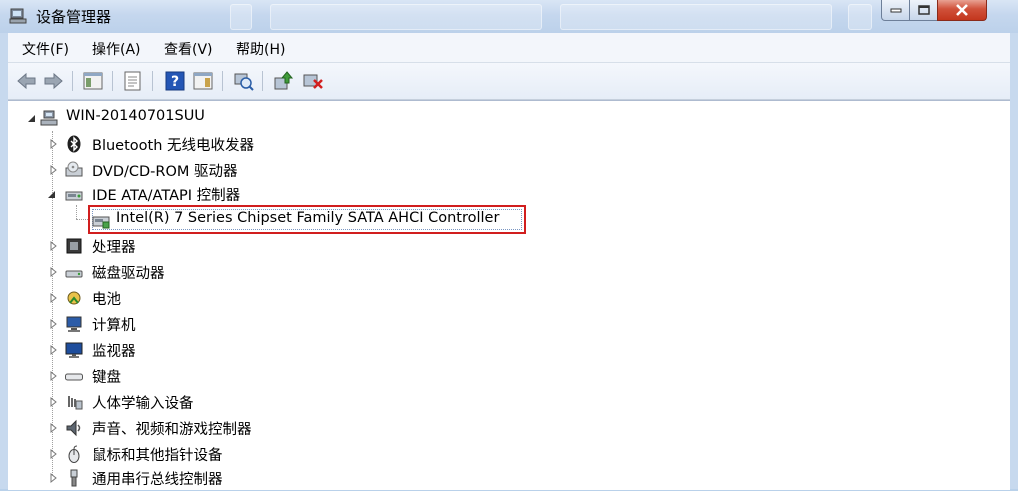 The width and height of the screenshot is (1018, 491). Describe the element at coordinates (896, 10) in the screenshot. I see `minimize-button` at that location.